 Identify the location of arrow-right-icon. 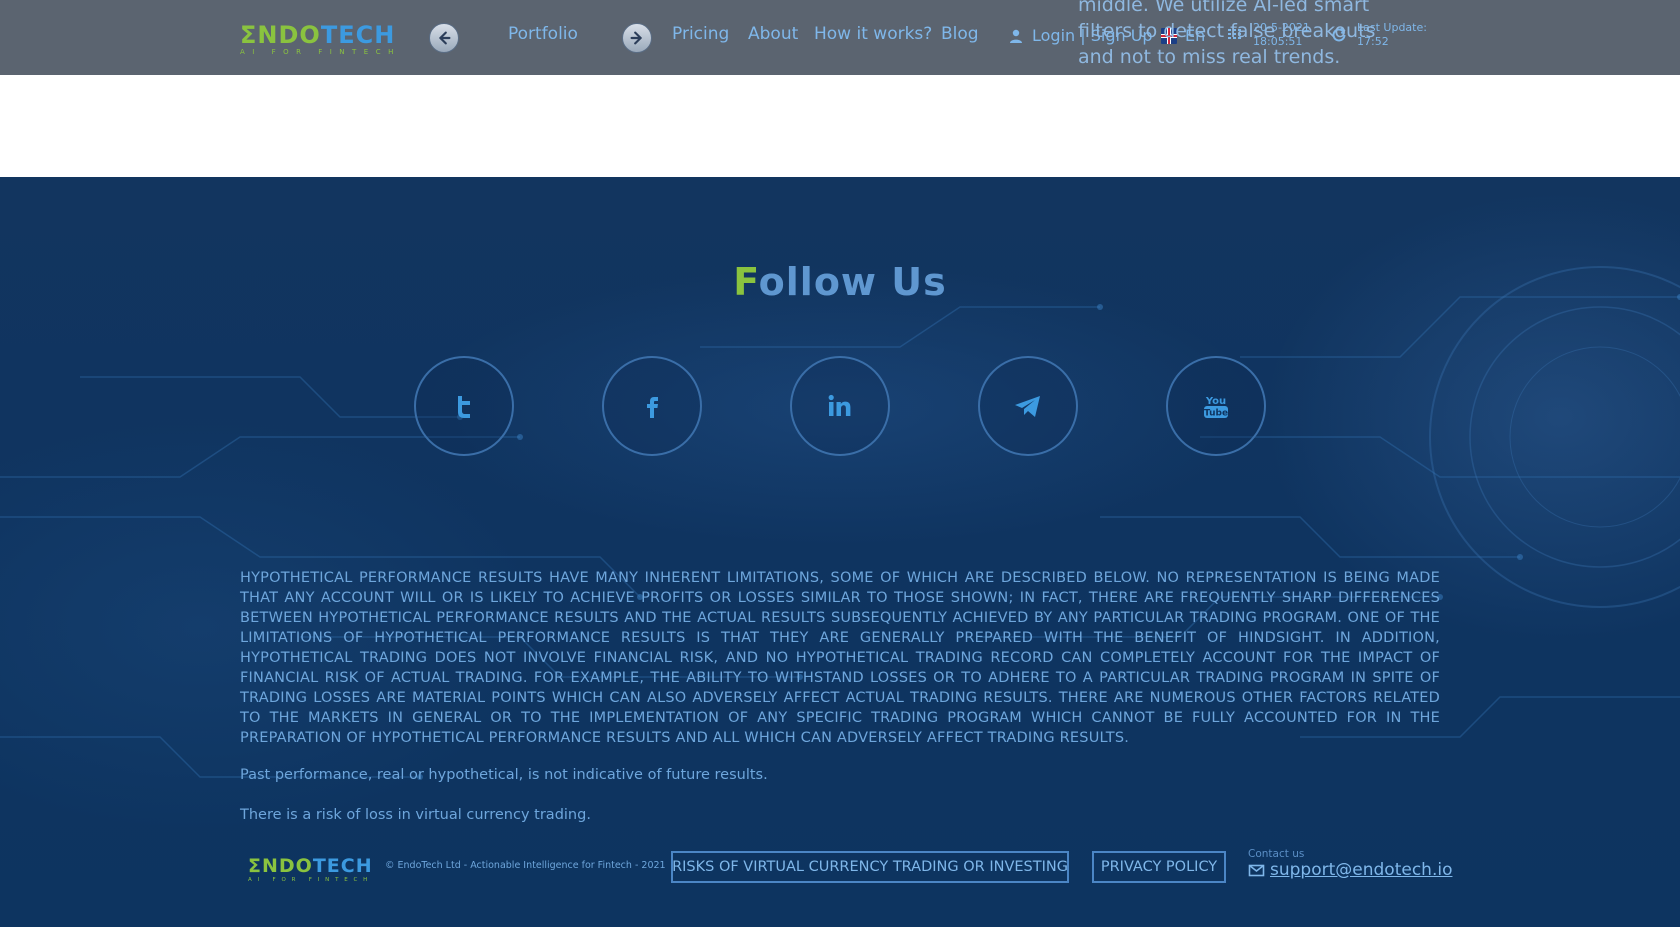
(636, 38).